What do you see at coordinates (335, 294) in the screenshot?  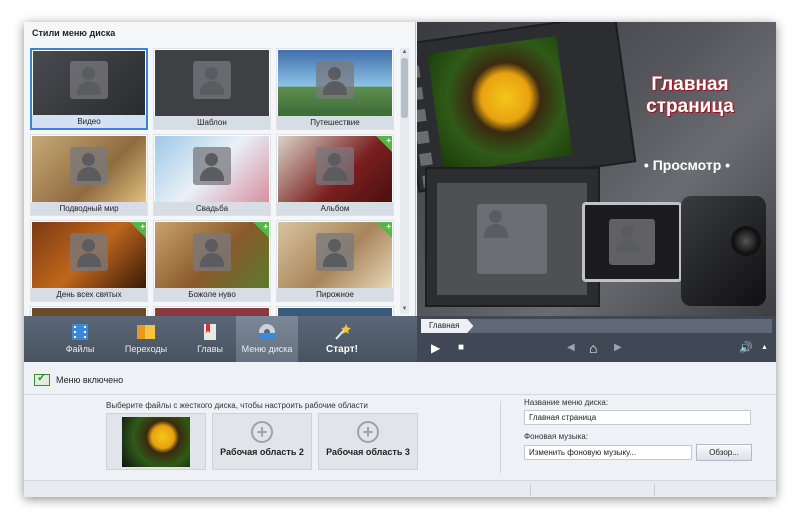 I see `style-label: Пирожное` at bounding box center [335, 294].